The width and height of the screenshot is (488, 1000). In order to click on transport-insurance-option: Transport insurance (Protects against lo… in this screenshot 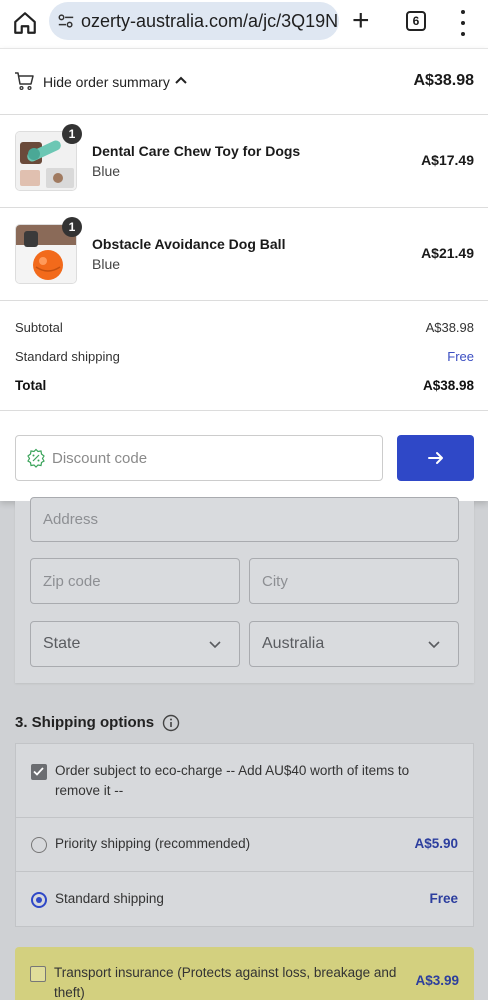, I will do `click(244, 973)`.